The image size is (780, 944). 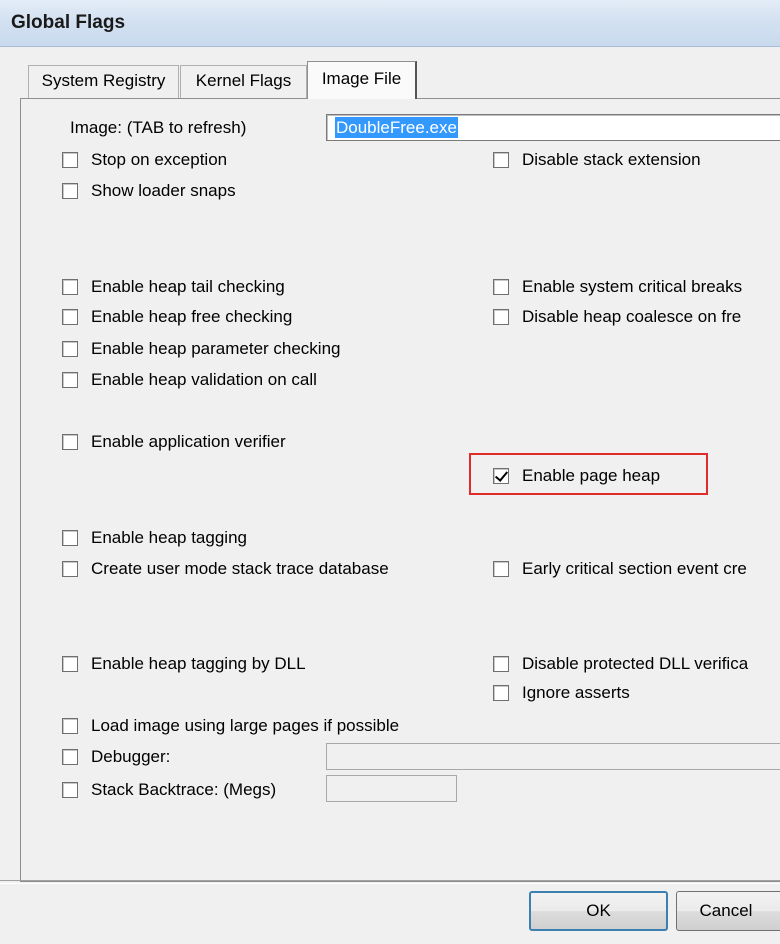 What do you see at coordinates (198, 663) in the screenshot?
I see `checkbox-label: Enable heap tagging by DLL` at bounding box center [198, 663].